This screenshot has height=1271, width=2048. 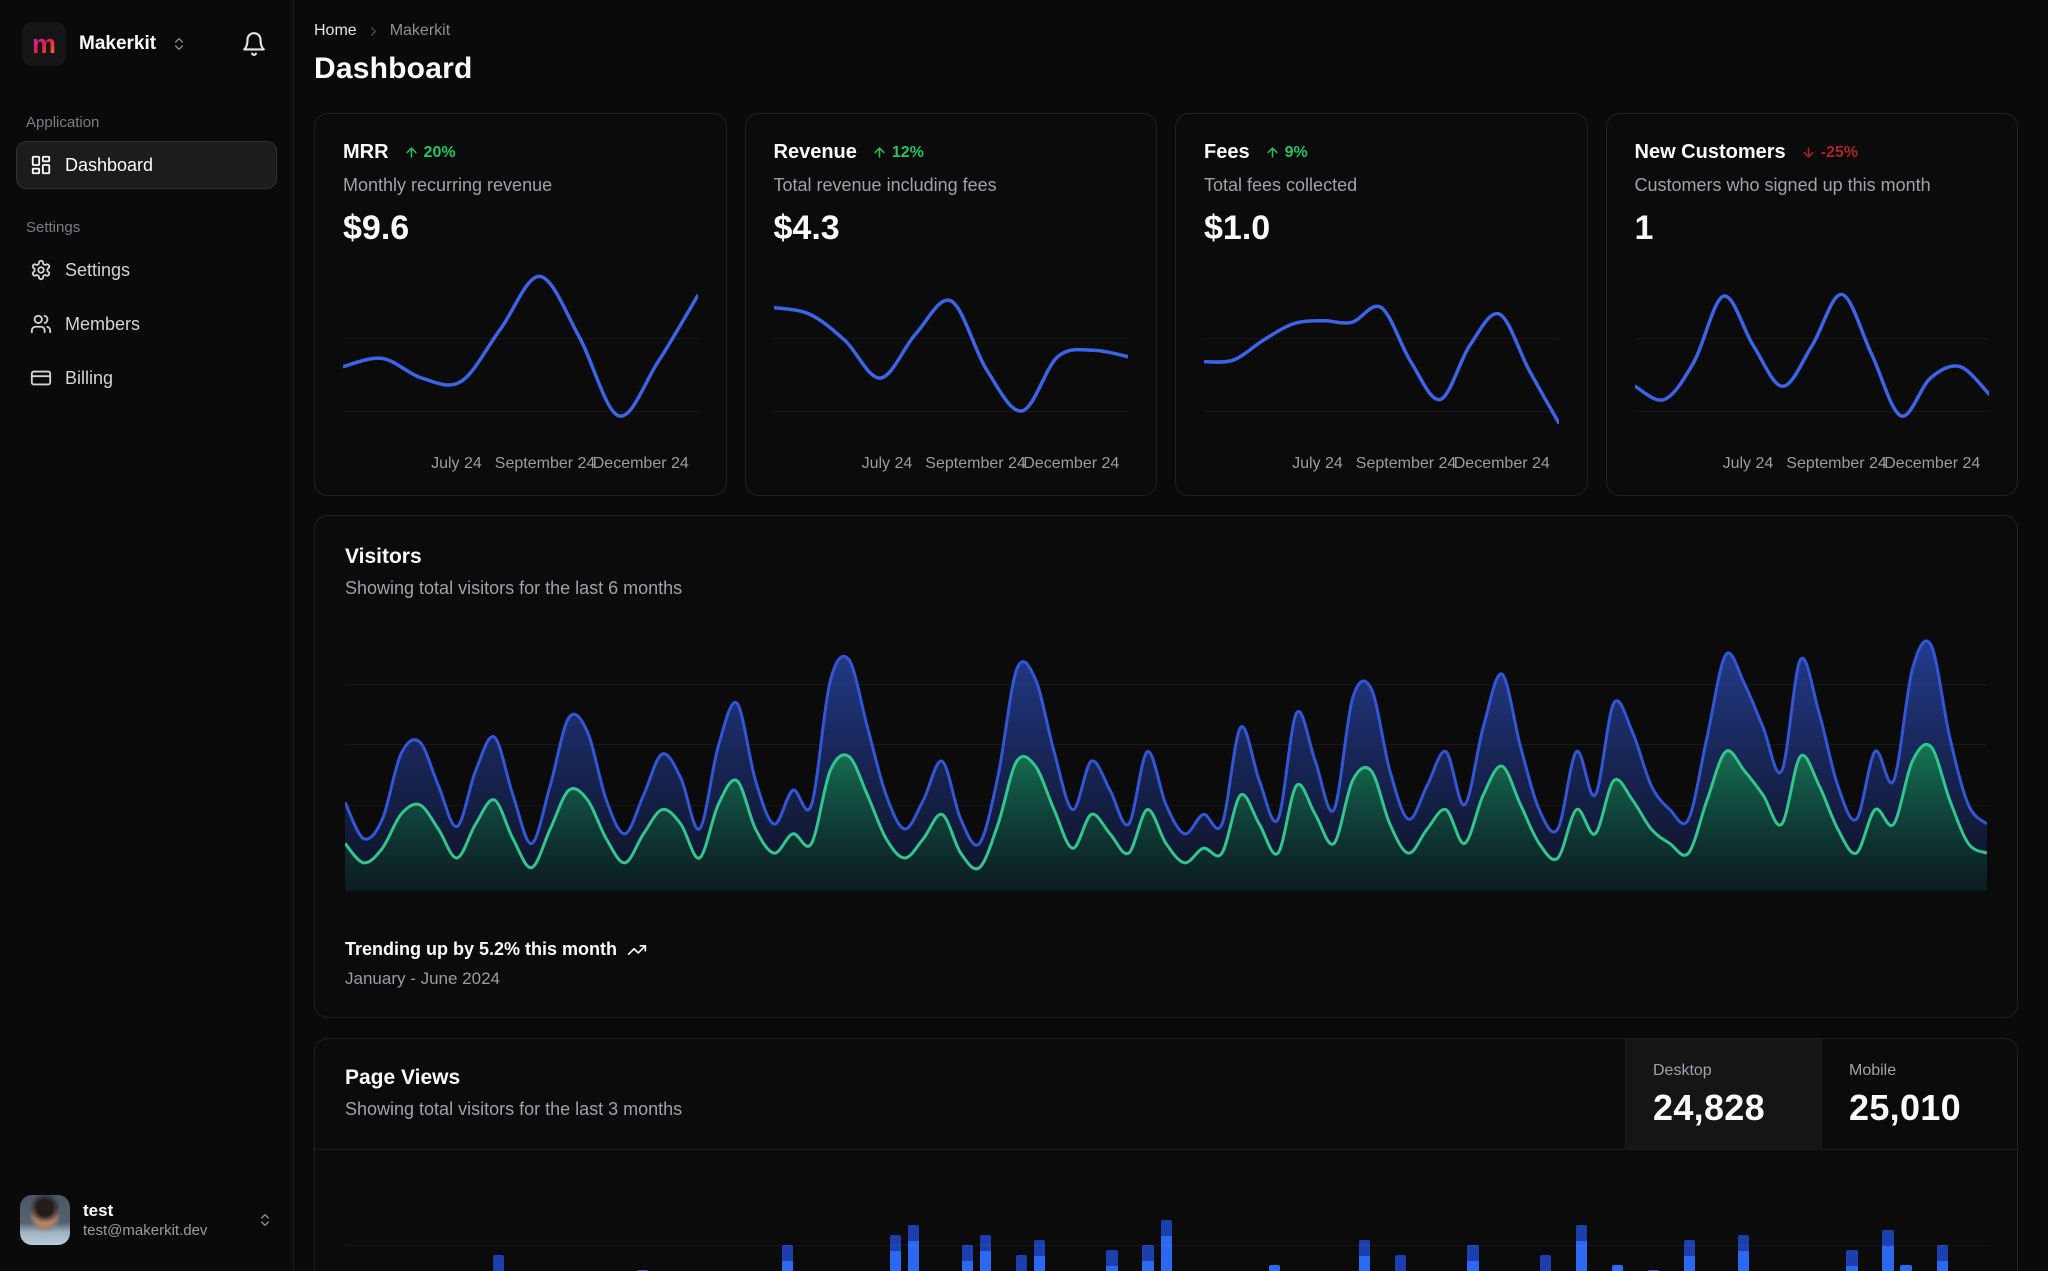 I want to click on stat-subtitle: Total fees collected, so click(x=1281, y=185).